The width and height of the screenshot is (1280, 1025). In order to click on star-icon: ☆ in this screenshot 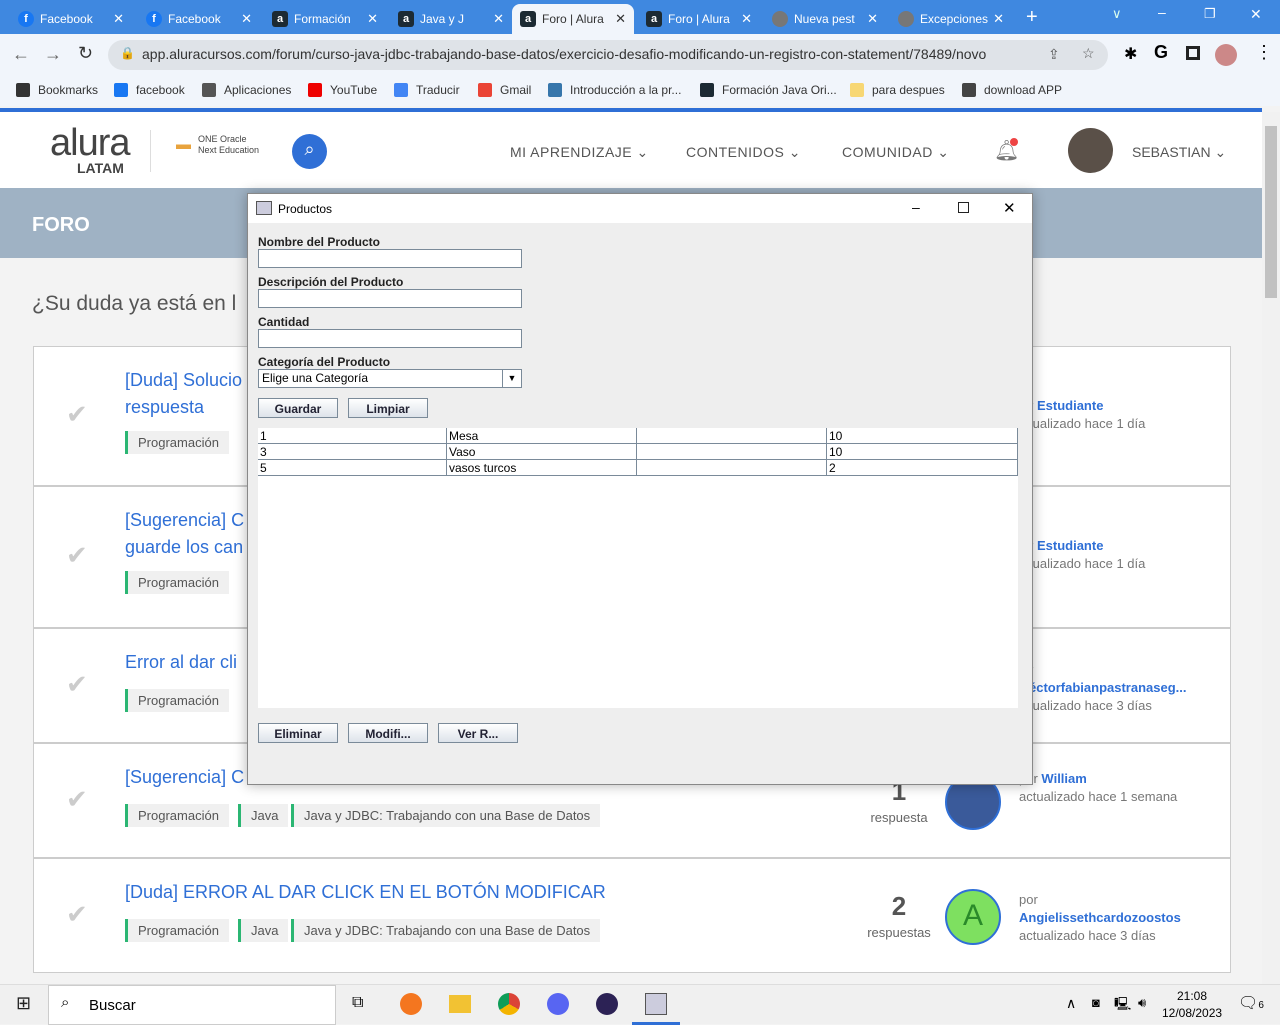, I will do `click(1088, 53)`.